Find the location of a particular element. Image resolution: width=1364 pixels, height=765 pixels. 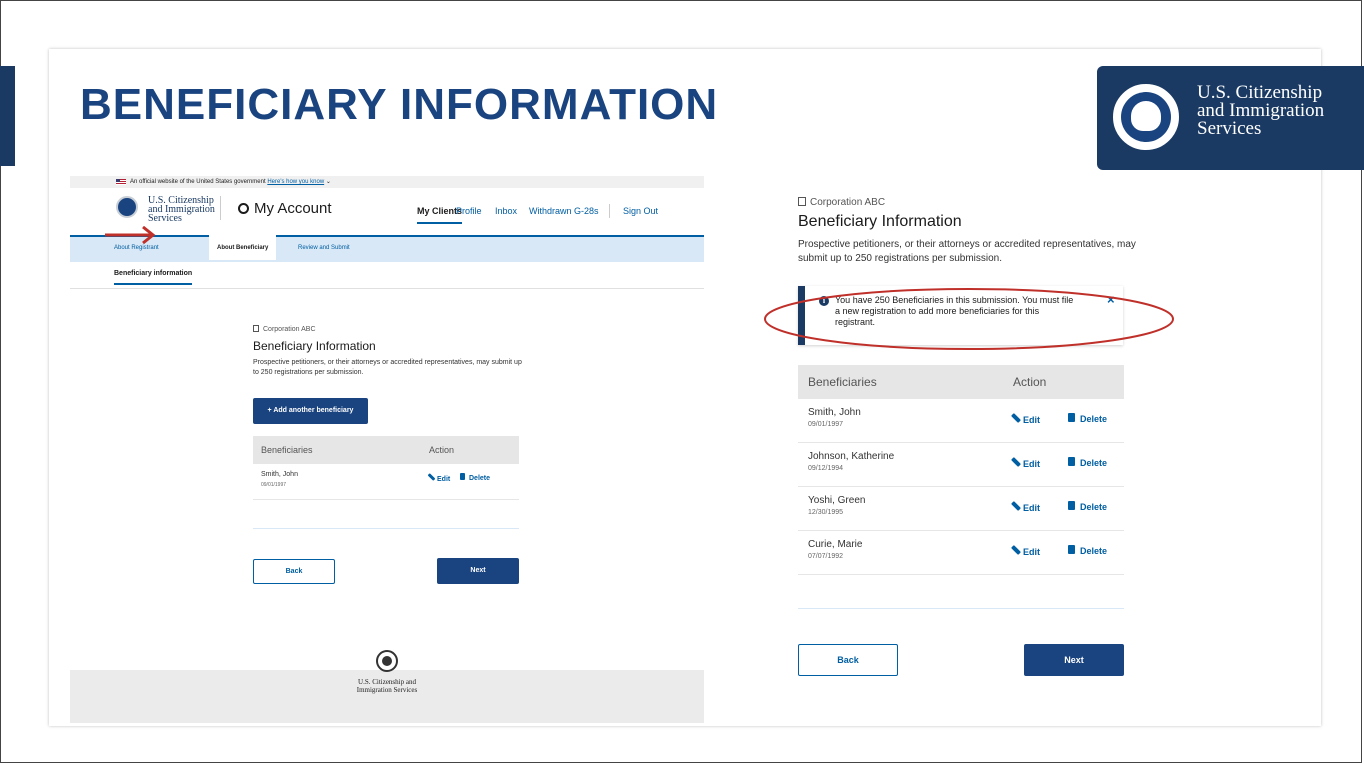

uscis-seal-icon is located at coordinates (127, 207).